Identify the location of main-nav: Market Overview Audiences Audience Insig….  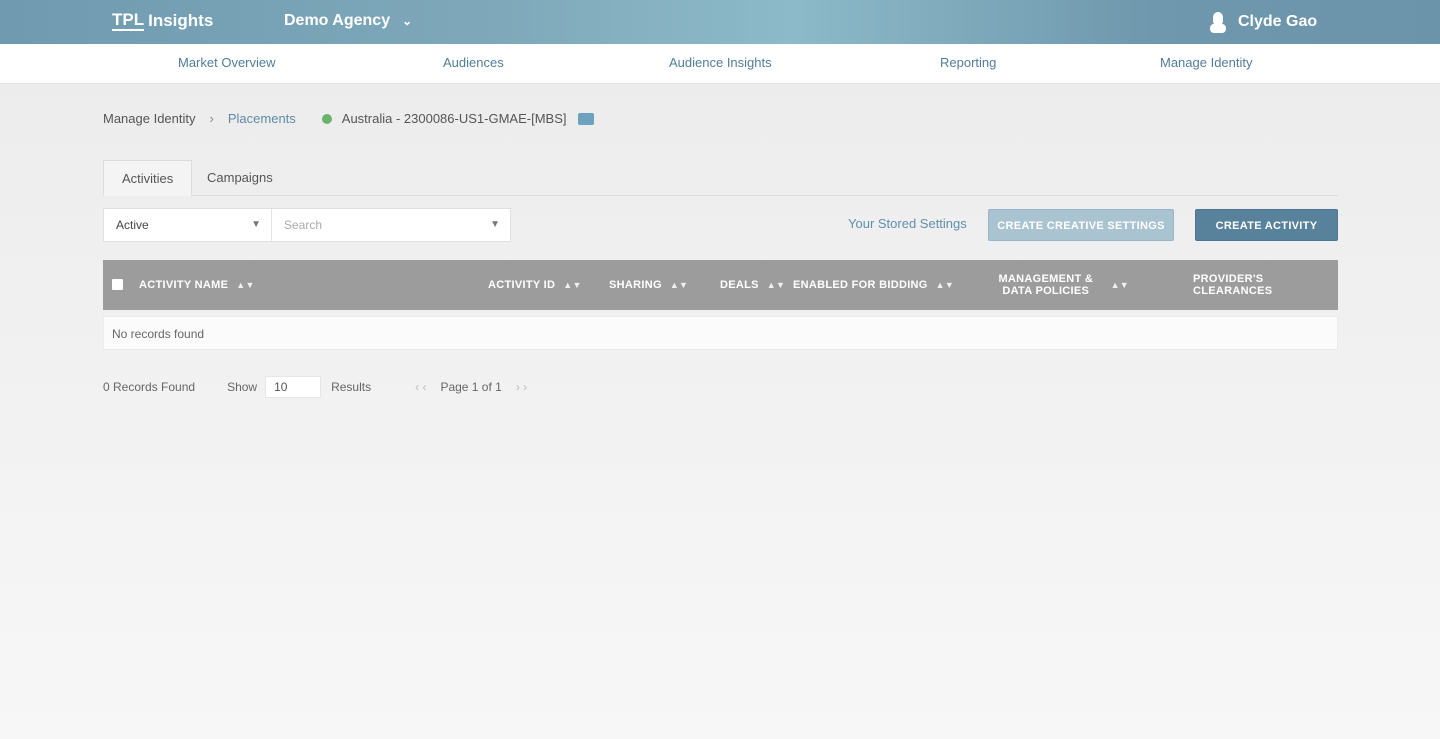
(720, 64).